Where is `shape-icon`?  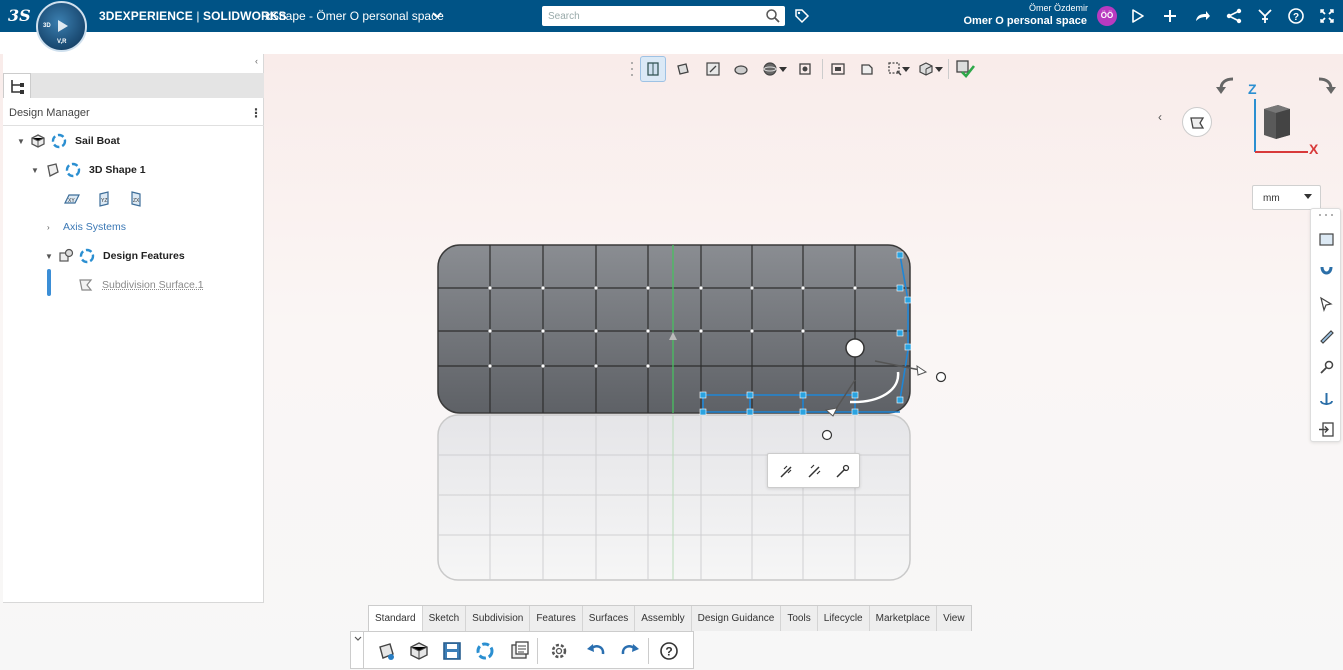 shape-icon is located at coordinates (53, 170).